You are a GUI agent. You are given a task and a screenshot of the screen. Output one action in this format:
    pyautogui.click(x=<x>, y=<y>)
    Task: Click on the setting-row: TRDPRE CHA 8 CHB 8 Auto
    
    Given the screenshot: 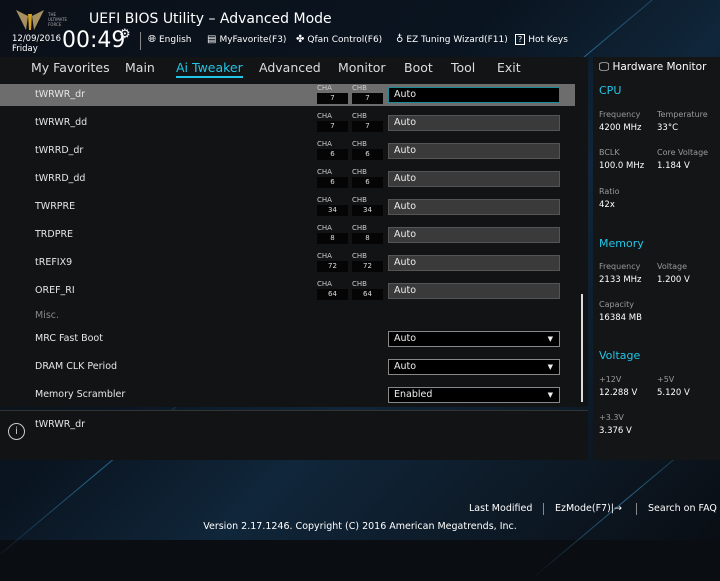 What is the action you would take?
    pyautogui.click(x=287, y=235)
    